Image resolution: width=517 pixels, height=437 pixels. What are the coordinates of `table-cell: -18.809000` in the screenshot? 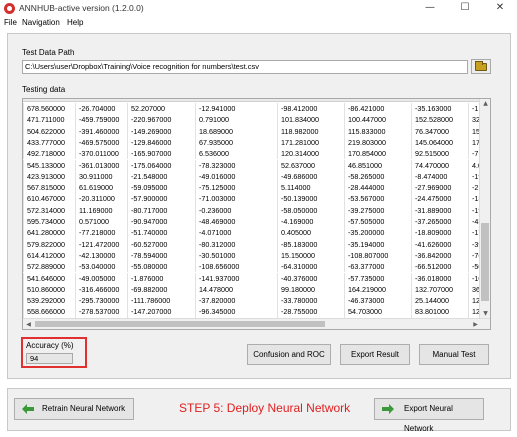 It's located at (439, 233).